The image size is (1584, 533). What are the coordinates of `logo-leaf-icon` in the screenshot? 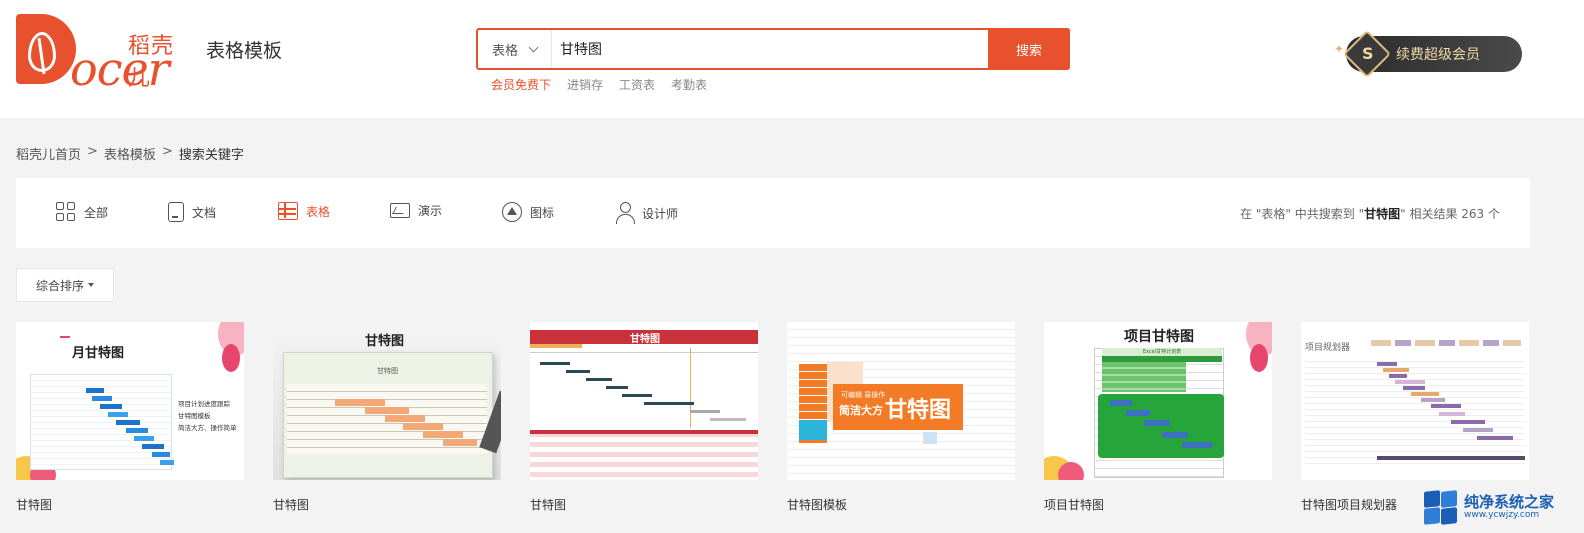 It's located at (46, 49).